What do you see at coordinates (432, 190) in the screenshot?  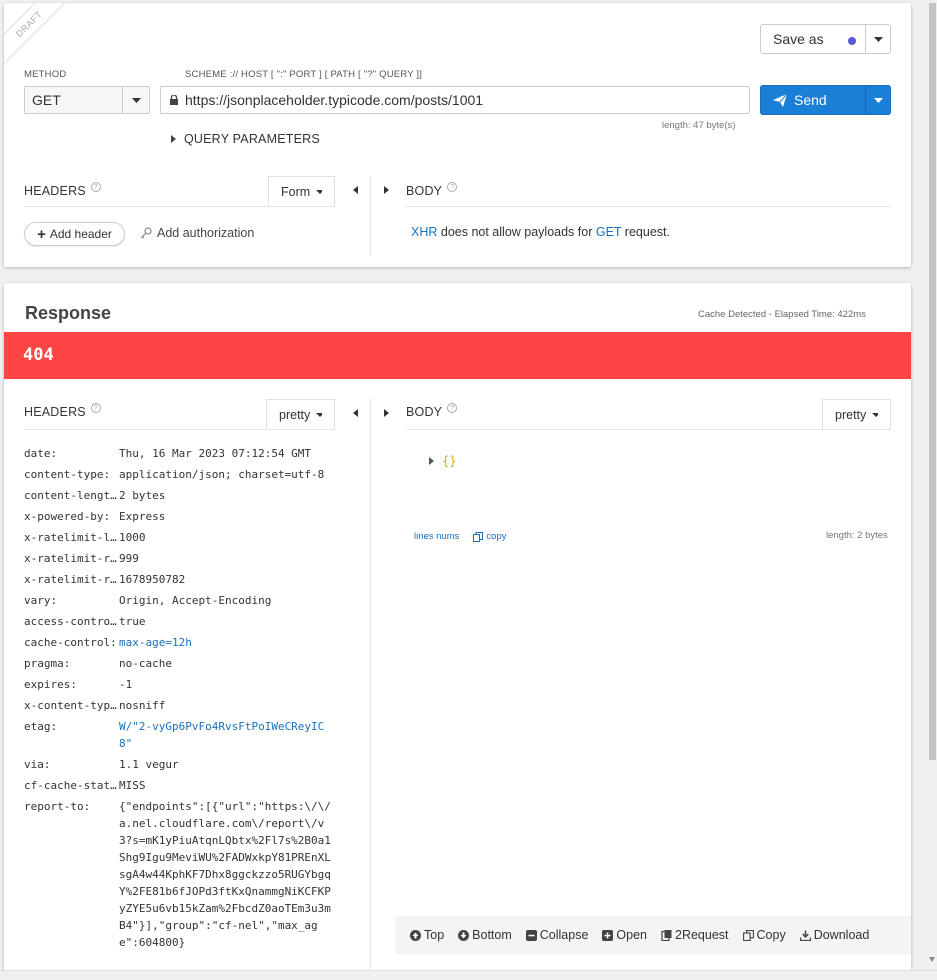 I see `request-body-title: BODY ?` at bounding box center [432, 190].